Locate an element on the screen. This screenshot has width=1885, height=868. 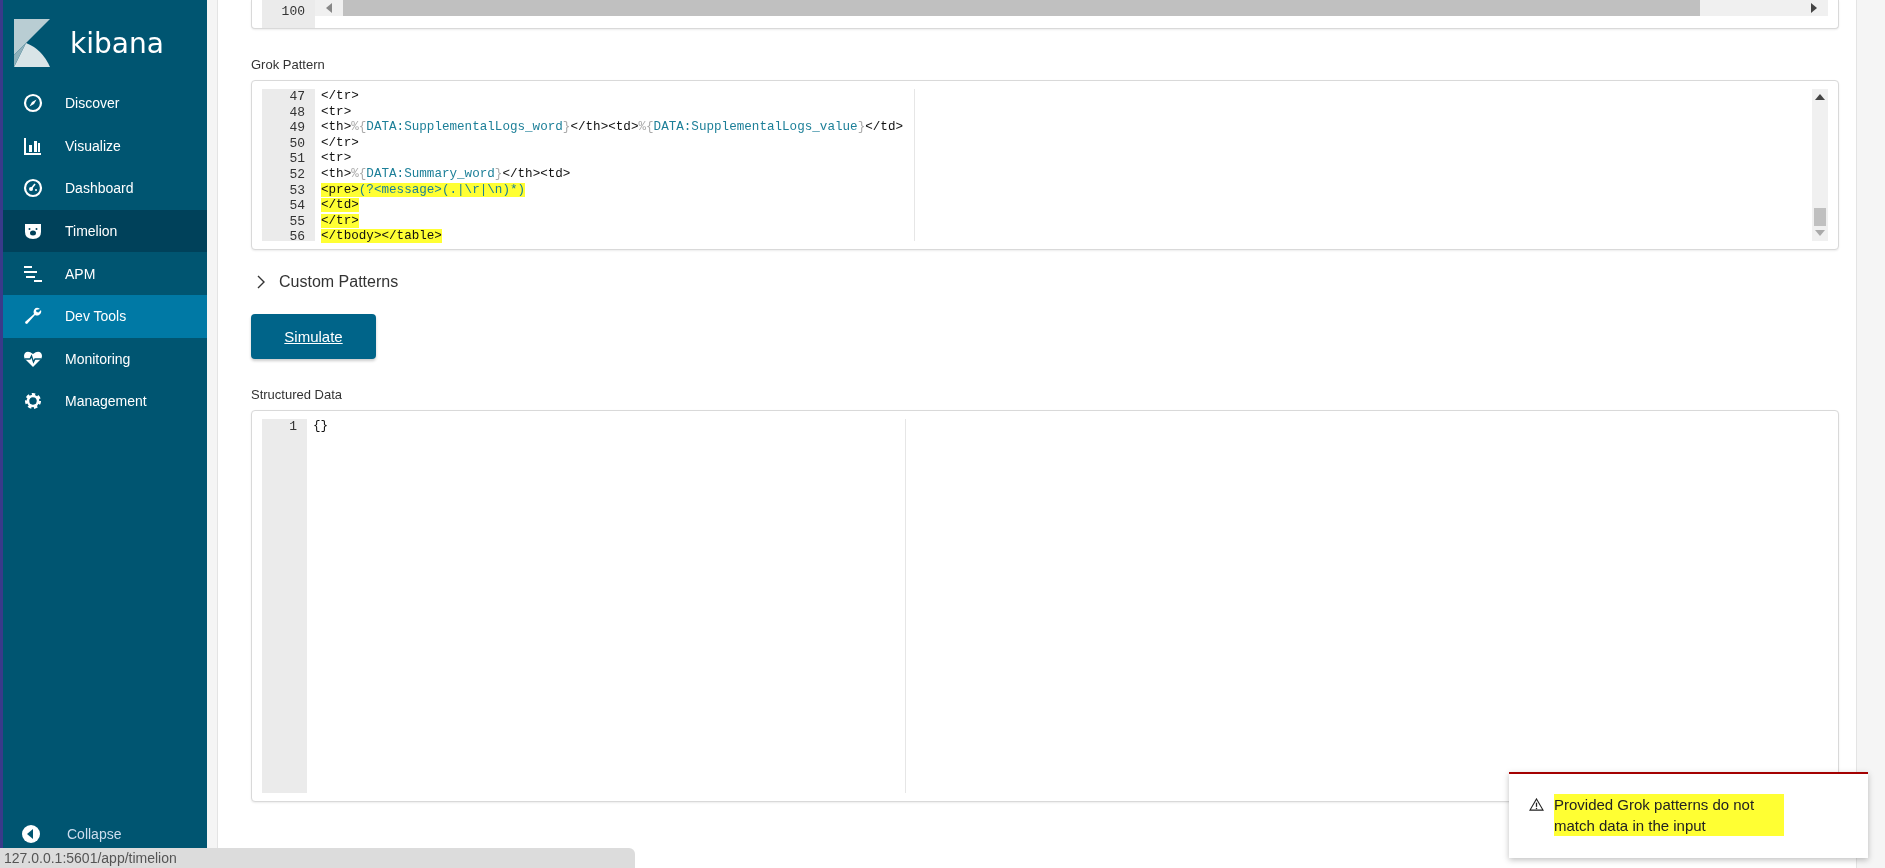
section-label: Grok Pattern is located at coordinates (288, 64).